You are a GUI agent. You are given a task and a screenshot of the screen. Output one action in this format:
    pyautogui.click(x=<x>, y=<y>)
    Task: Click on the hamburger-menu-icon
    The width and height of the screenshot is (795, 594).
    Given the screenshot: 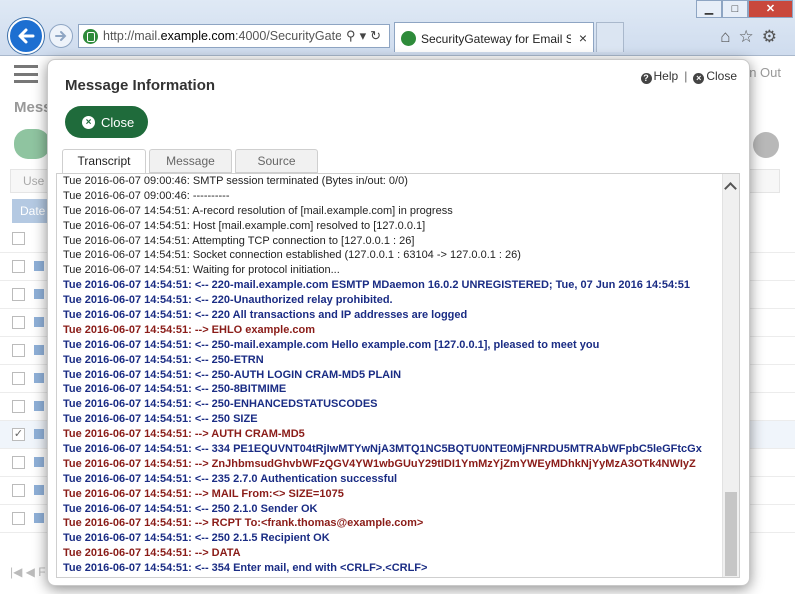 What is the action you would take?
    pyautogui.click(x=26, y=74)
    